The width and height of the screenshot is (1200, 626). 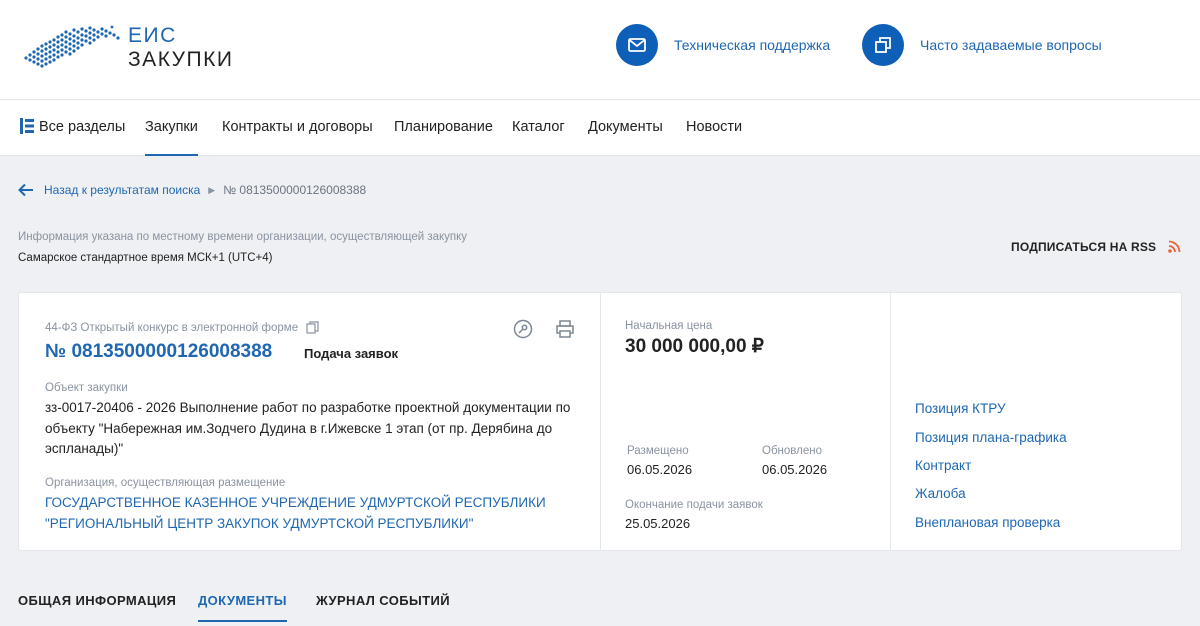 What do you see at coordinates (792, 451) in the screenshot?
I see `updated-label: Обновлено` at bounding box center [792, 451].